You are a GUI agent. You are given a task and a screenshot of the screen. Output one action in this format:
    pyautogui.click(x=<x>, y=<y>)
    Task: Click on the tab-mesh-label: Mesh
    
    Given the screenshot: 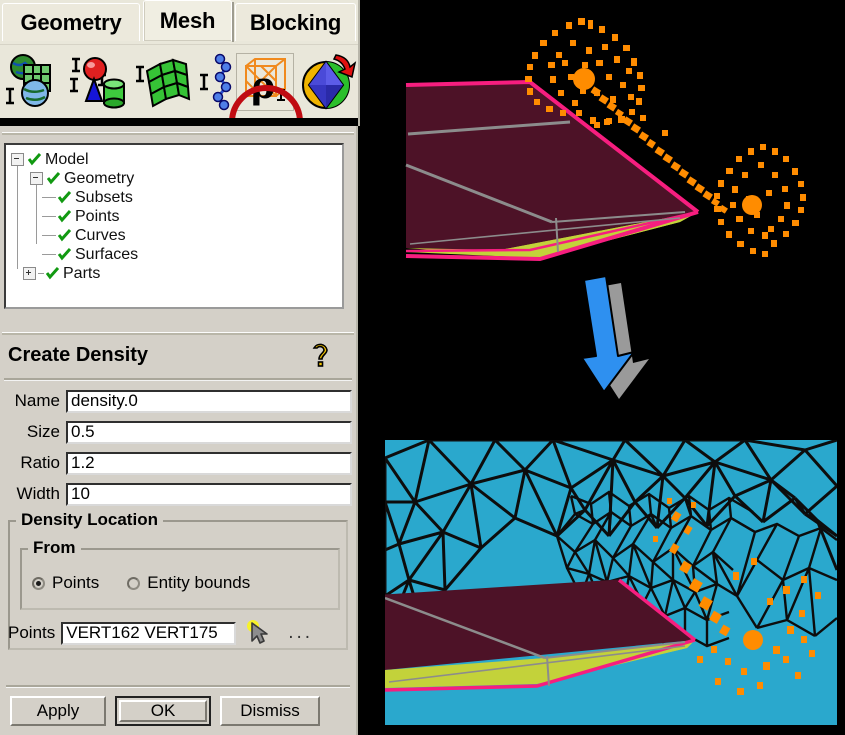 What is the action you would take?
    pyautogui.click(x=187, y=20)
    